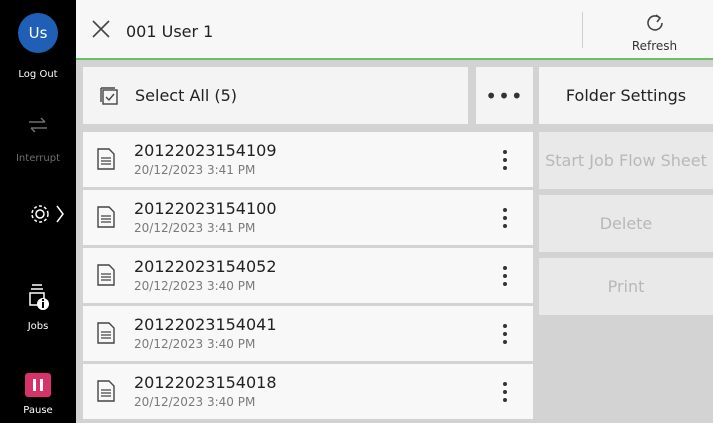 The width and height of the screenshot is (713, 423). Describe the element at coordinates (308, 275) in the screenshot. I see `list-item: 20122023154052 20/12/2023 3:40 PM` at that location.